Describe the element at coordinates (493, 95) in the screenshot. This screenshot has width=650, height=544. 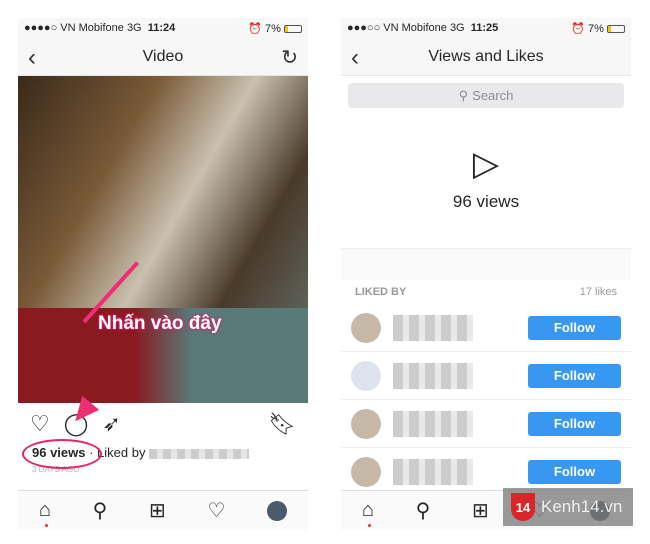
I see `search-placeholder: Search` at that location.